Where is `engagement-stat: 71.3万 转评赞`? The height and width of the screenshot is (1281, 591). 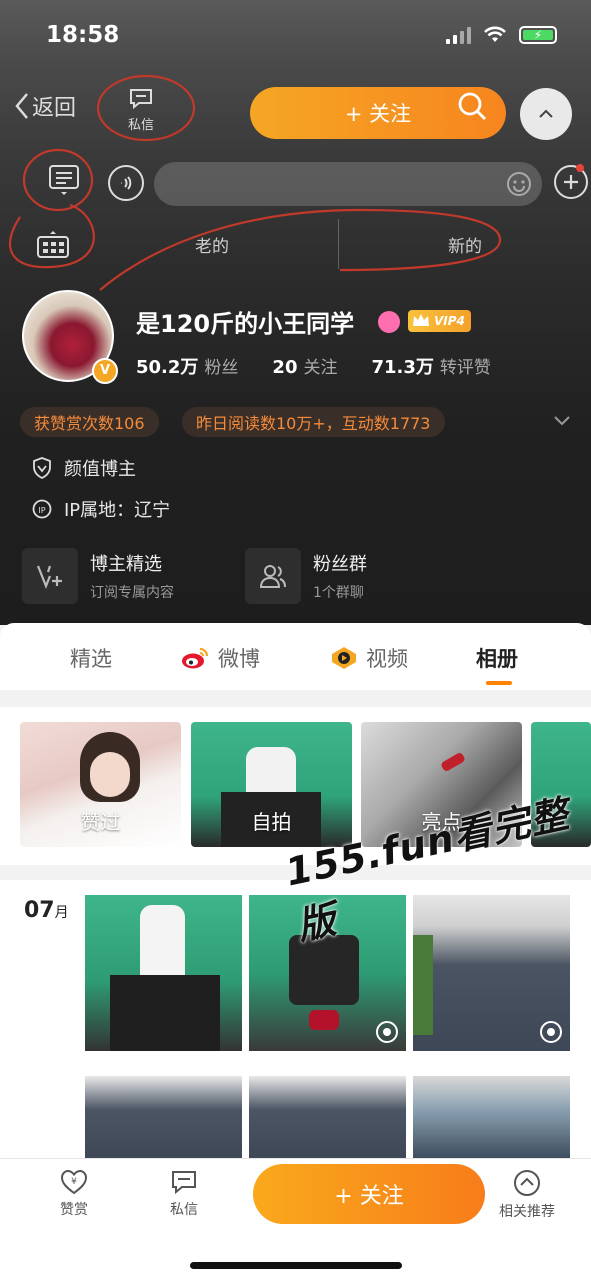 engagement-stat: 71.3万 转评赞 is located at coordinates (430, 366).